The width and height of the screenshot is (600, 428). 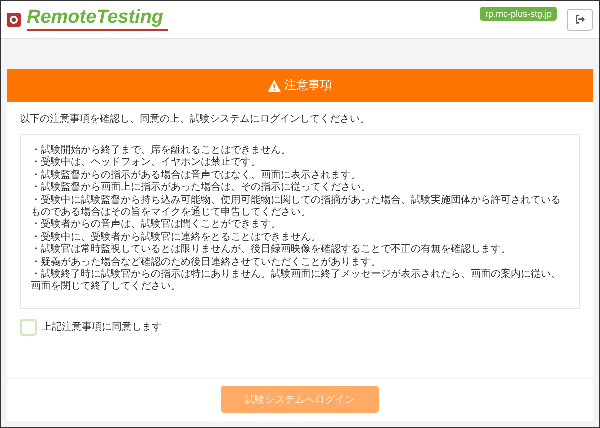 What do you see at coordinates (14, 19) in the screenshot?
I see `logo-icon` at bounding box center [14, 19].